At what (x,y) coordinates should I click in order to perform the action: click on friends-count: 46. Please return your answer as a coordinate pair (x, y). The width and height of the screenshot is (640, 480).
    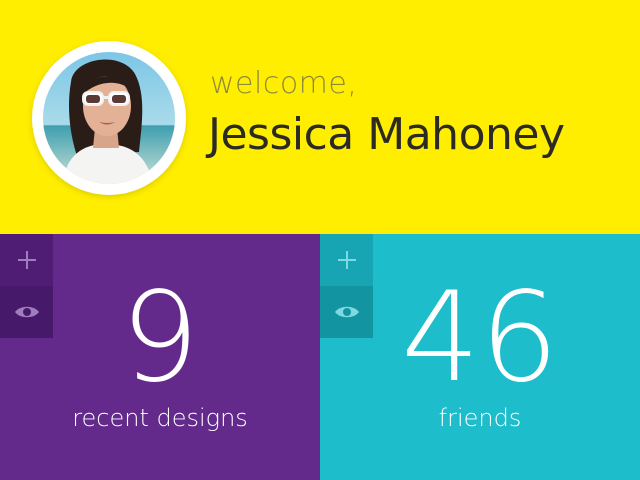
    Looking at the image, I should click on (480, 338).